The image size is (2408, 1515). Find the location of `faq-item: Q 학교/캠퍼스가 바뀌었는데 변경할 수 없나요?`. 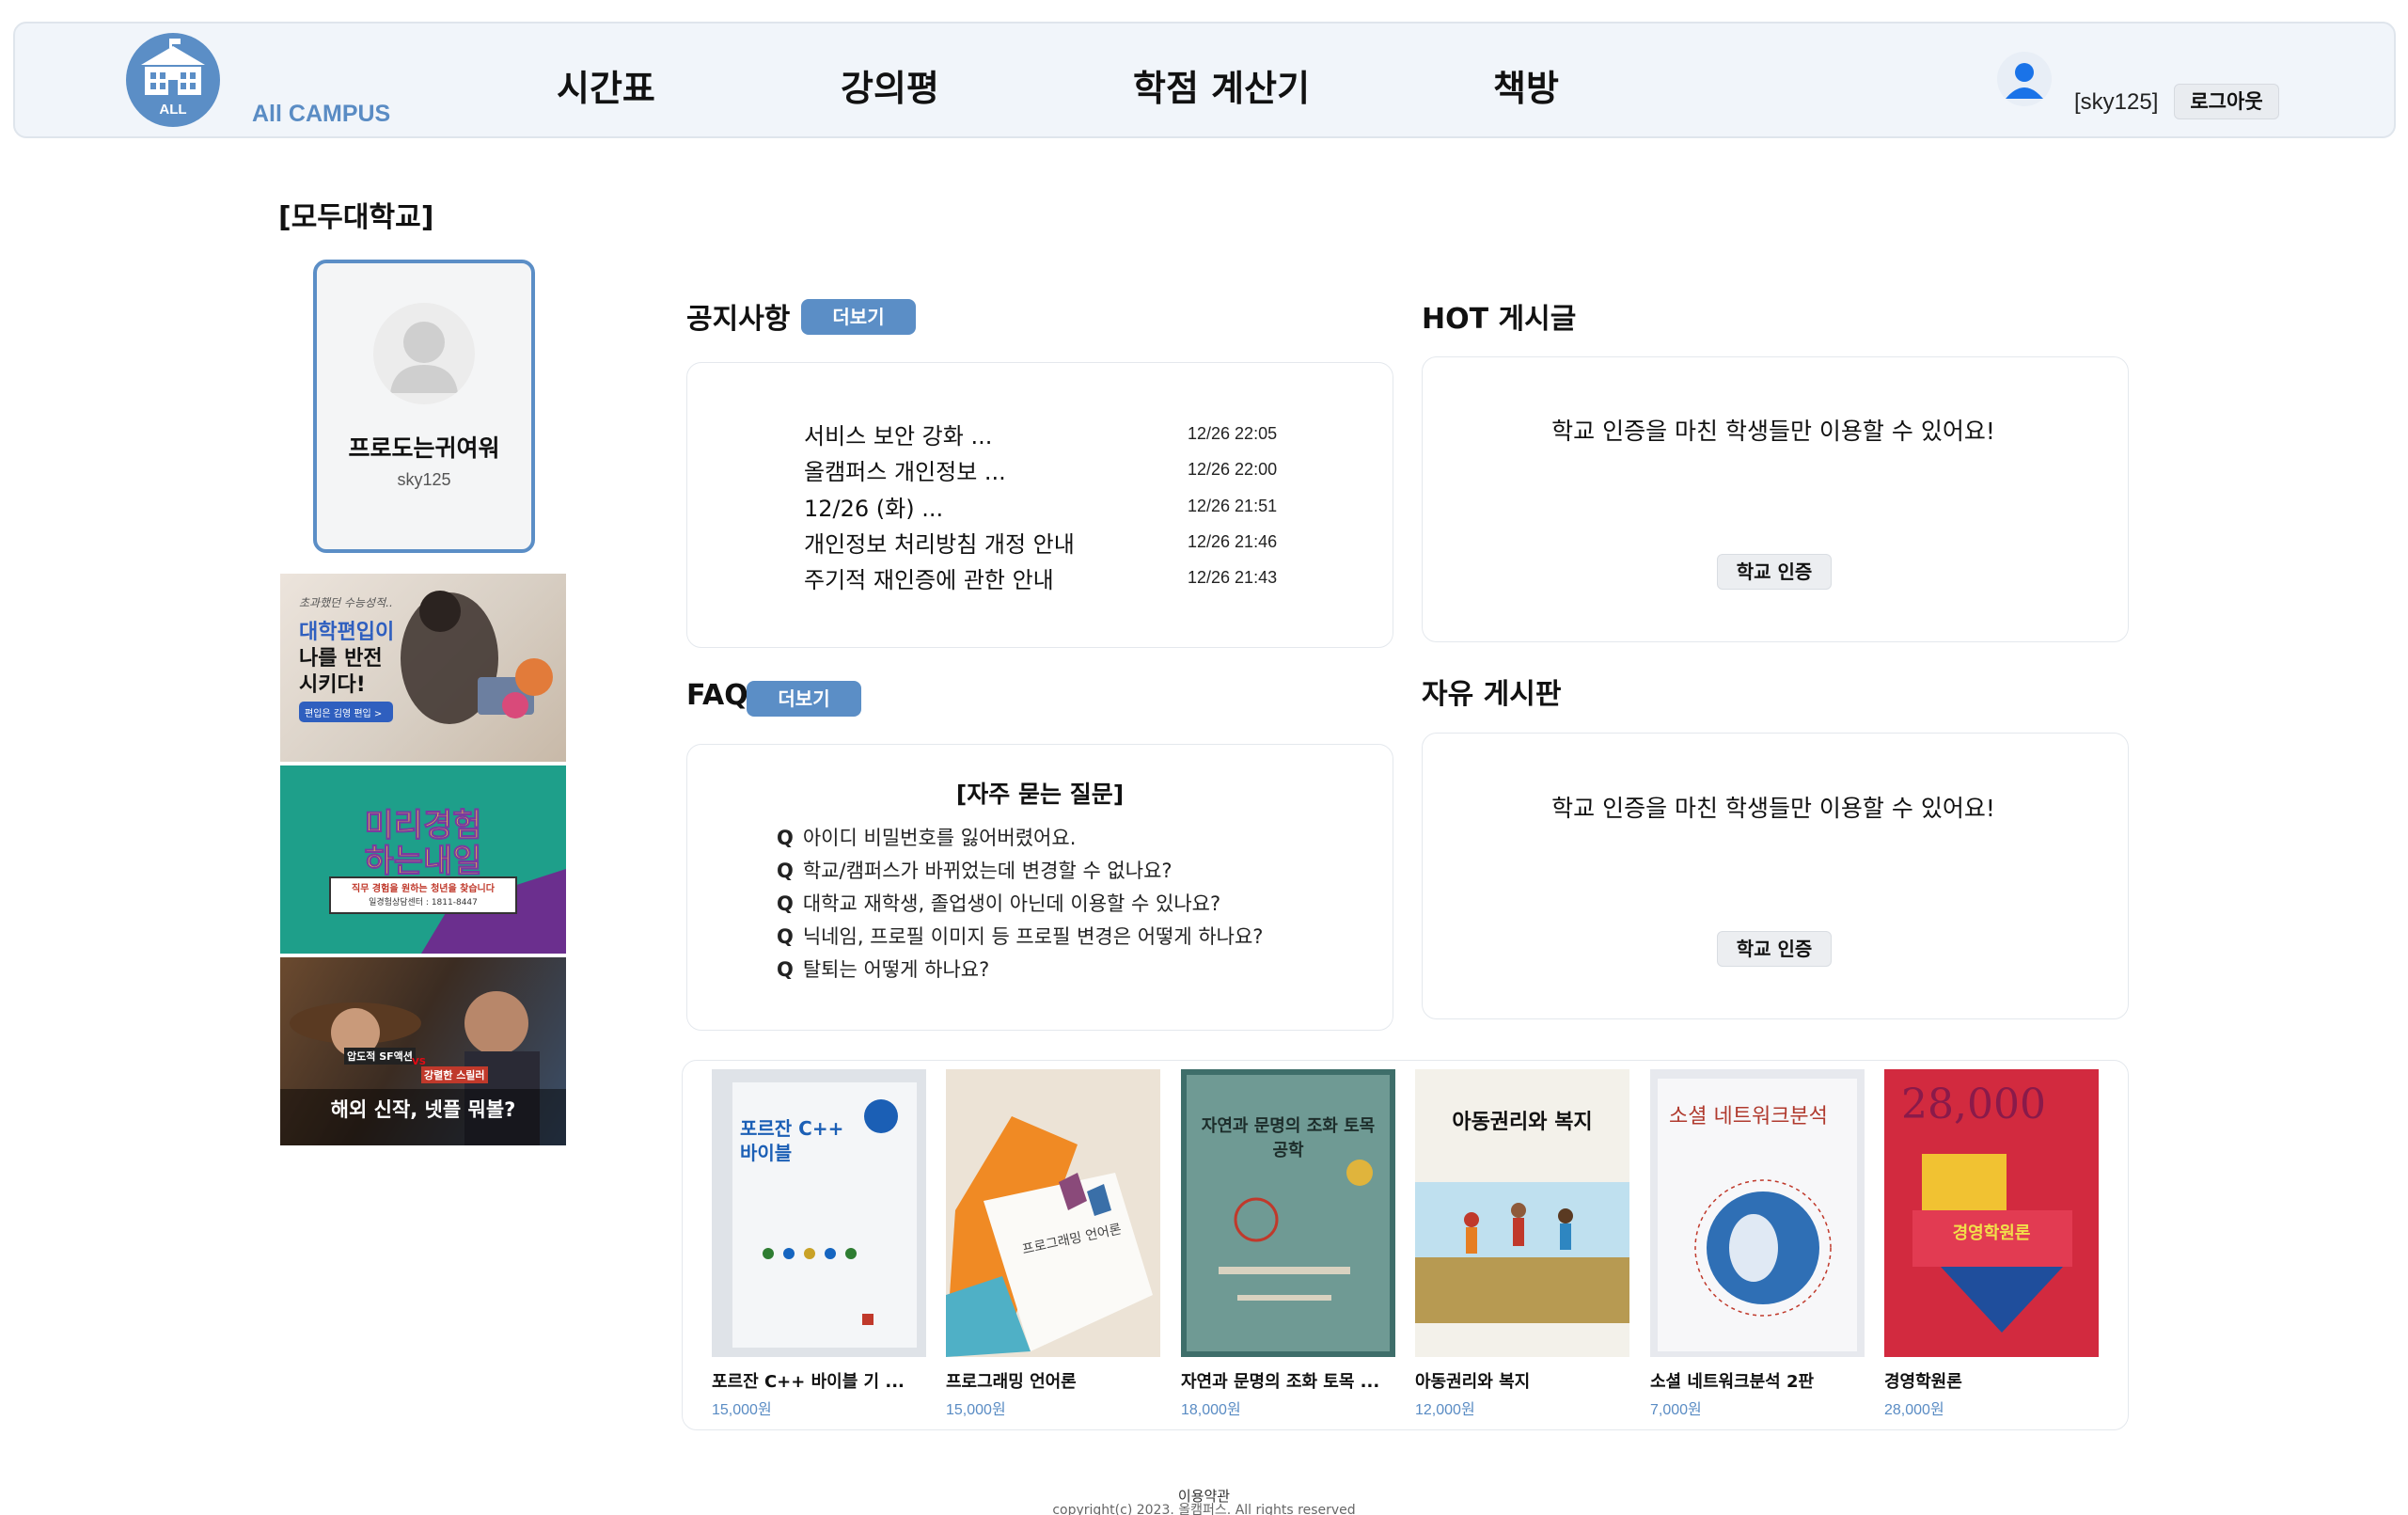

faq-item: Q 학교/캠퍼스가 바뀌었는데 변경할 수 없나요? is located at coordinates (975, 870).